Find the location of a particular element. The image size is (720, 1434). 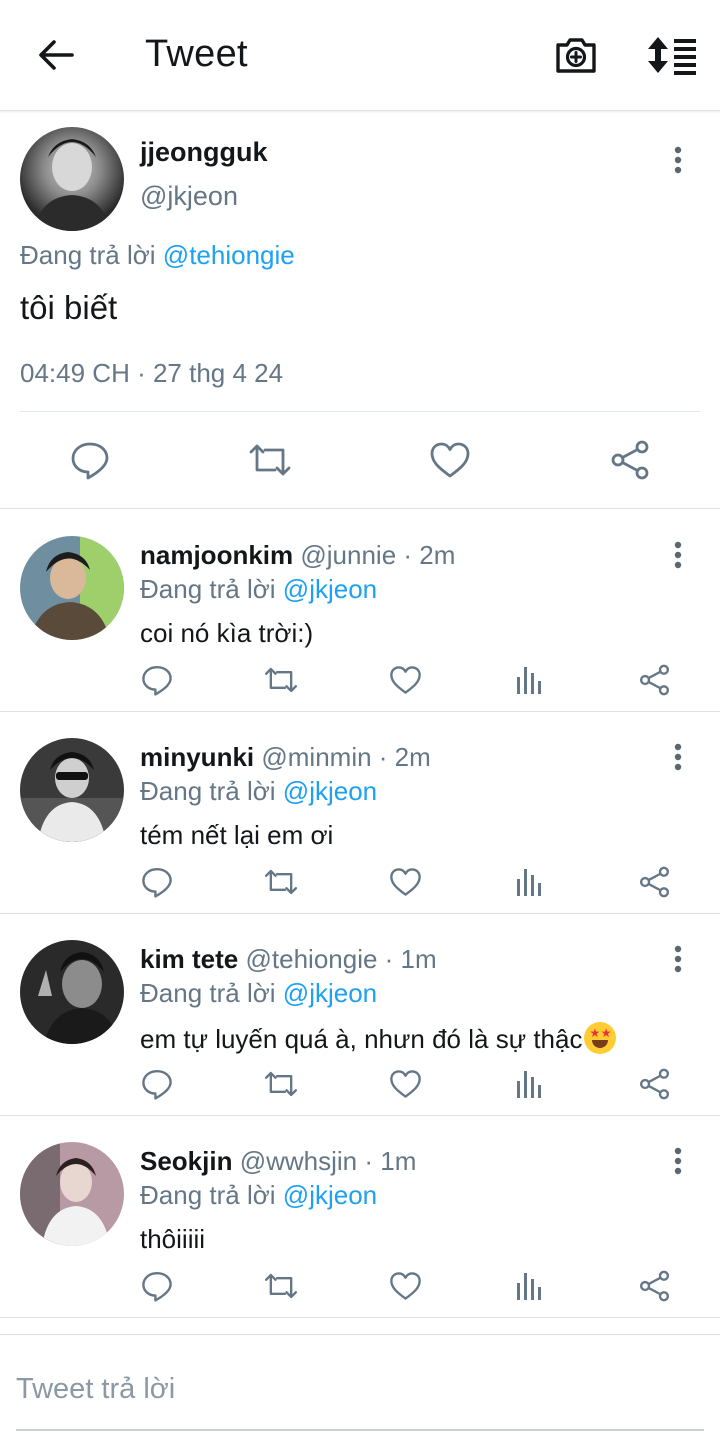

display-name: namjoonkim is located at coordinates (216, 555).